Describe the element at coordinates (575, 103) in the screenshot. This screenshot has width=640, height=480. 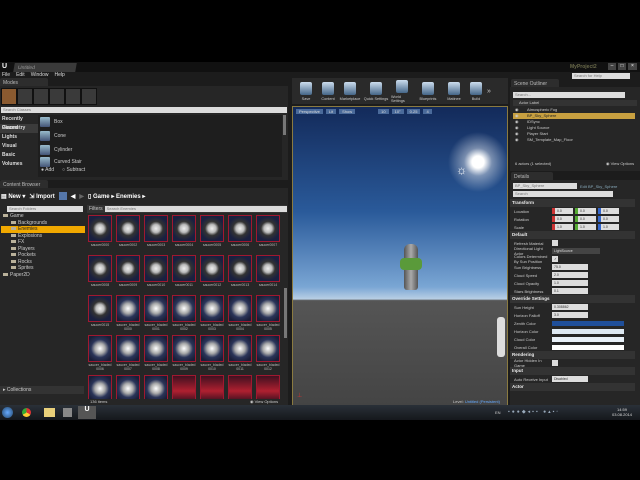
I see `actor-label-column-header: Actor Label` at that location.